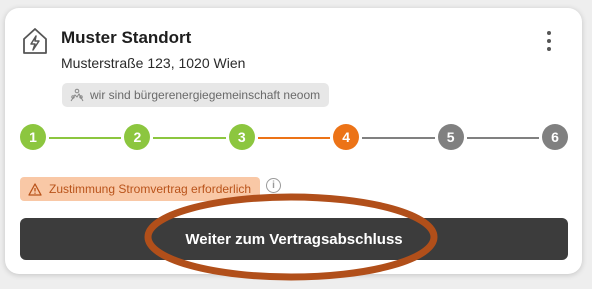 The width and height of the screenshot is (592, 289). I want to click on info-icon: i, so click(273, 185).